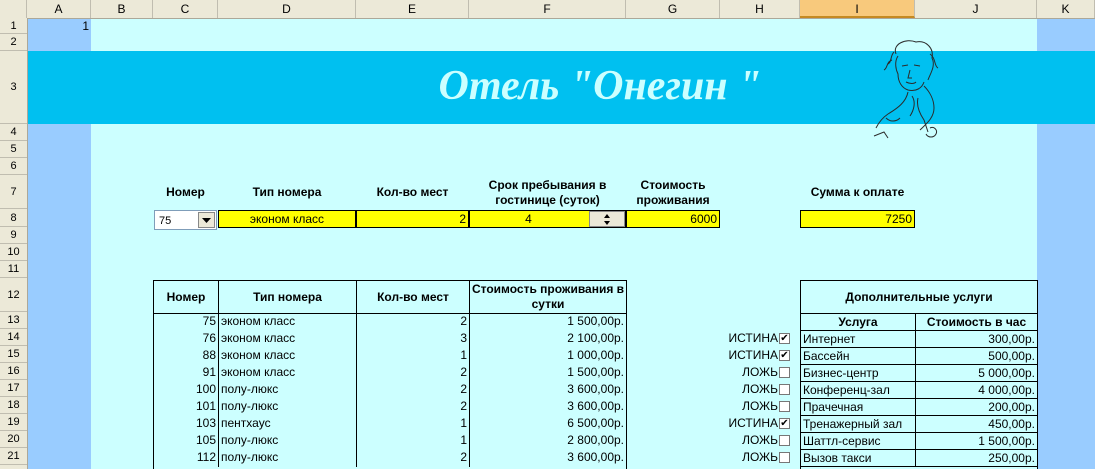 The width and height of the screenshot is (1095, 469). I want to click on column-header-selected: I, so click(857, 9).